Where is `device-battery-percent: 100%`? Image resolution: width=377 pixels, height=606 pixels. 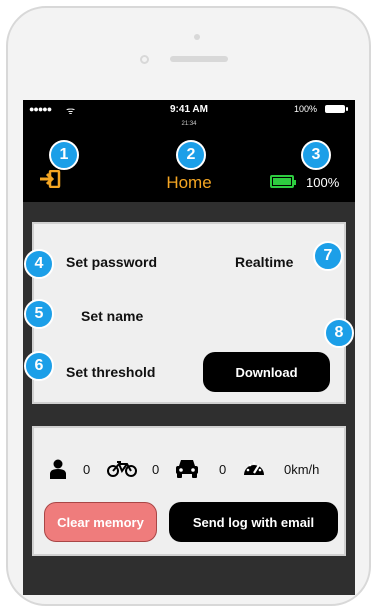 device-battery-percent: 100% is located at coordinates (323, 182).